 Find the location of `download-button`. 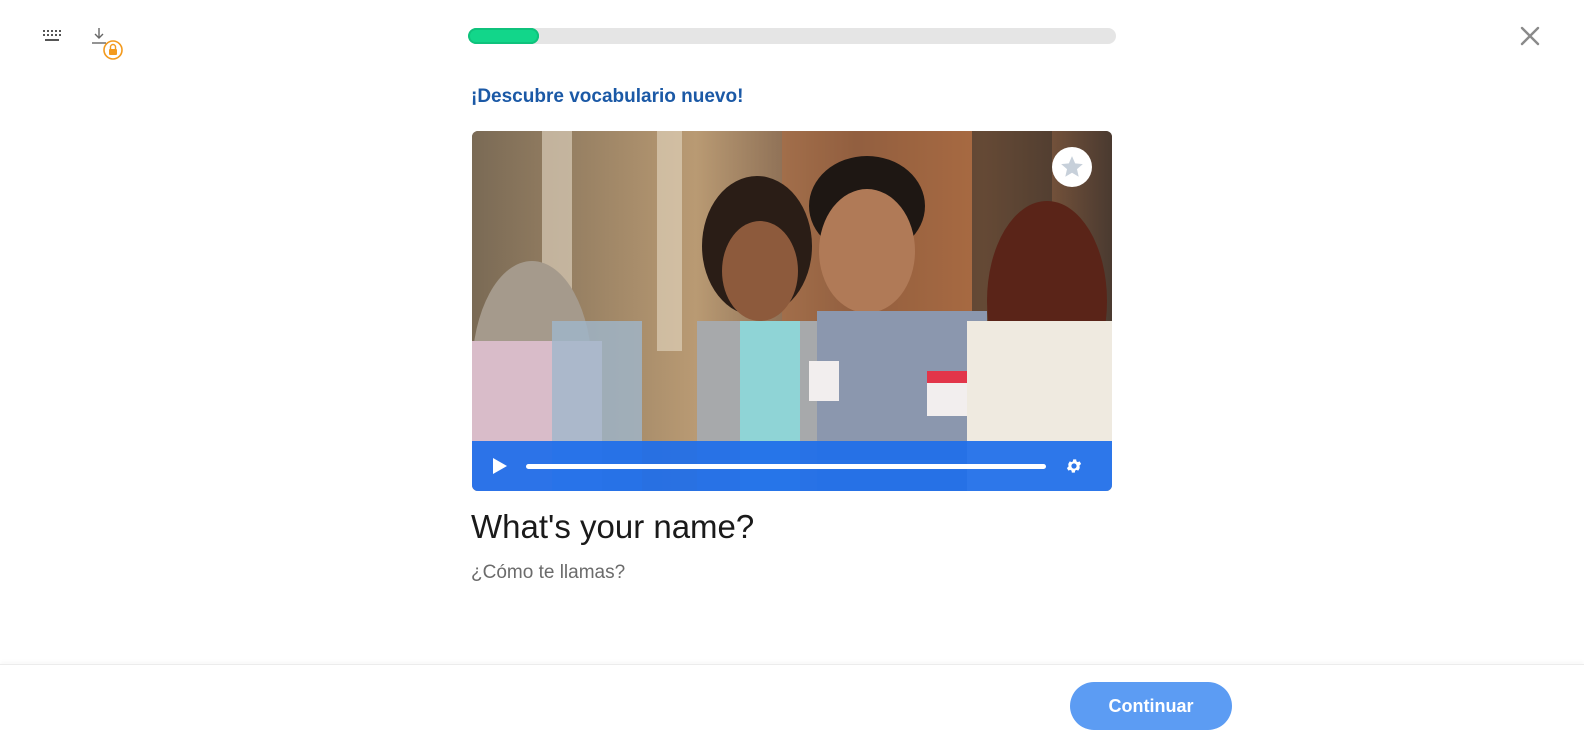

download-button is located at coordinates (107, 43).